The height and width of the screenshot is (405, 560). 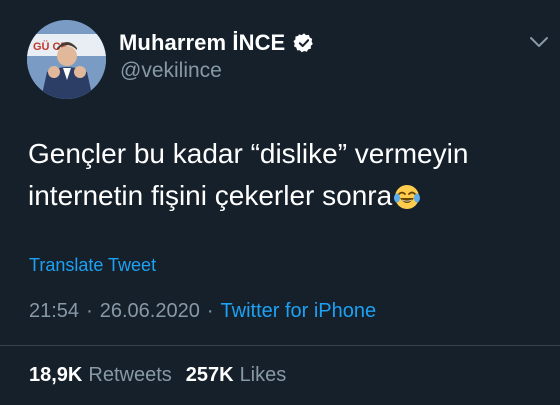 I want to click on tweet-stats: 18,9K Retweets 257K Likes, so click(x=157, y=375).